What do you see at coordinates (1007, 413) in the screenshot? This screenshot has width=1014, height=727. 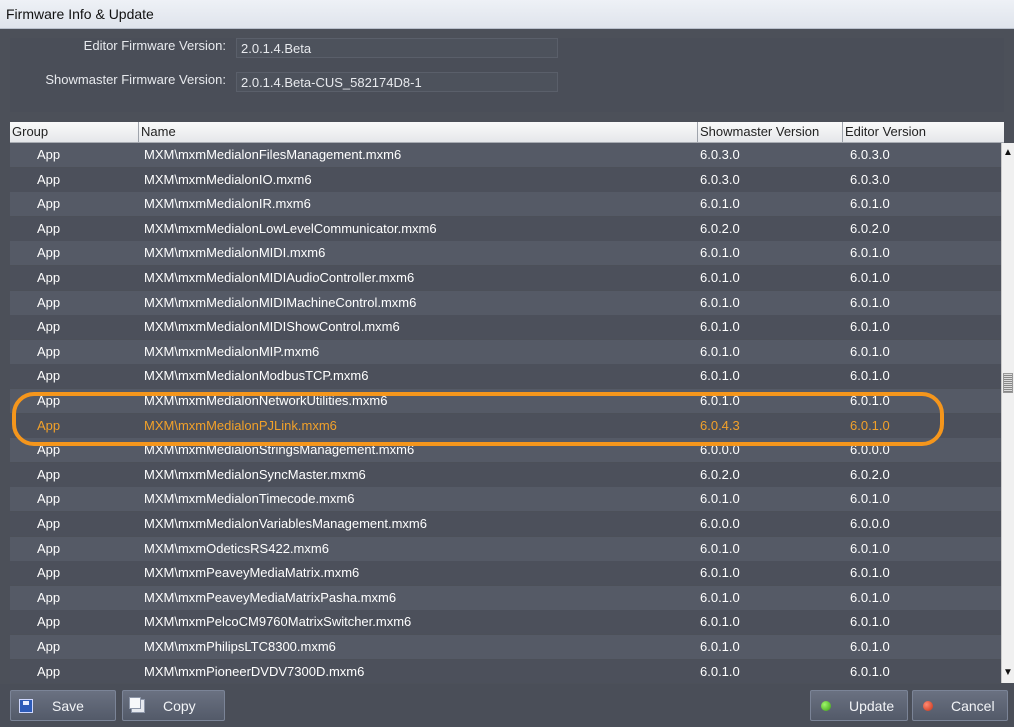 I see `vertical-scrollbar: ▲ ▼` at bounding box center [1007, 413].